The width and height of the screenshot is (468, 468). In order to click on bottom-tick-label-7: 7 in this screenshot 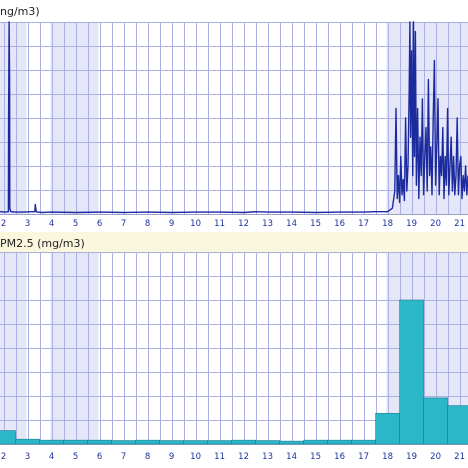, I will do `click(123, 457)`.